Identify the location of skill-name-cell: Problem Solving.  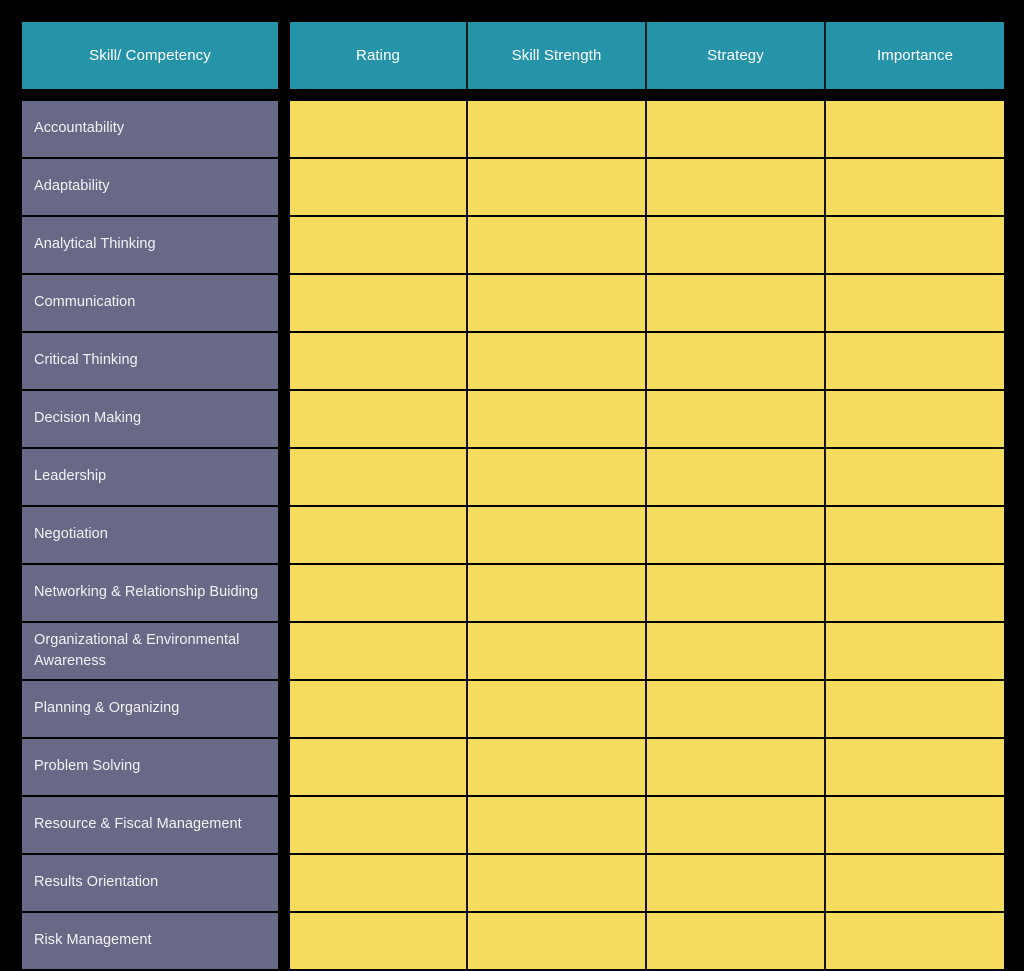
(150, 767).